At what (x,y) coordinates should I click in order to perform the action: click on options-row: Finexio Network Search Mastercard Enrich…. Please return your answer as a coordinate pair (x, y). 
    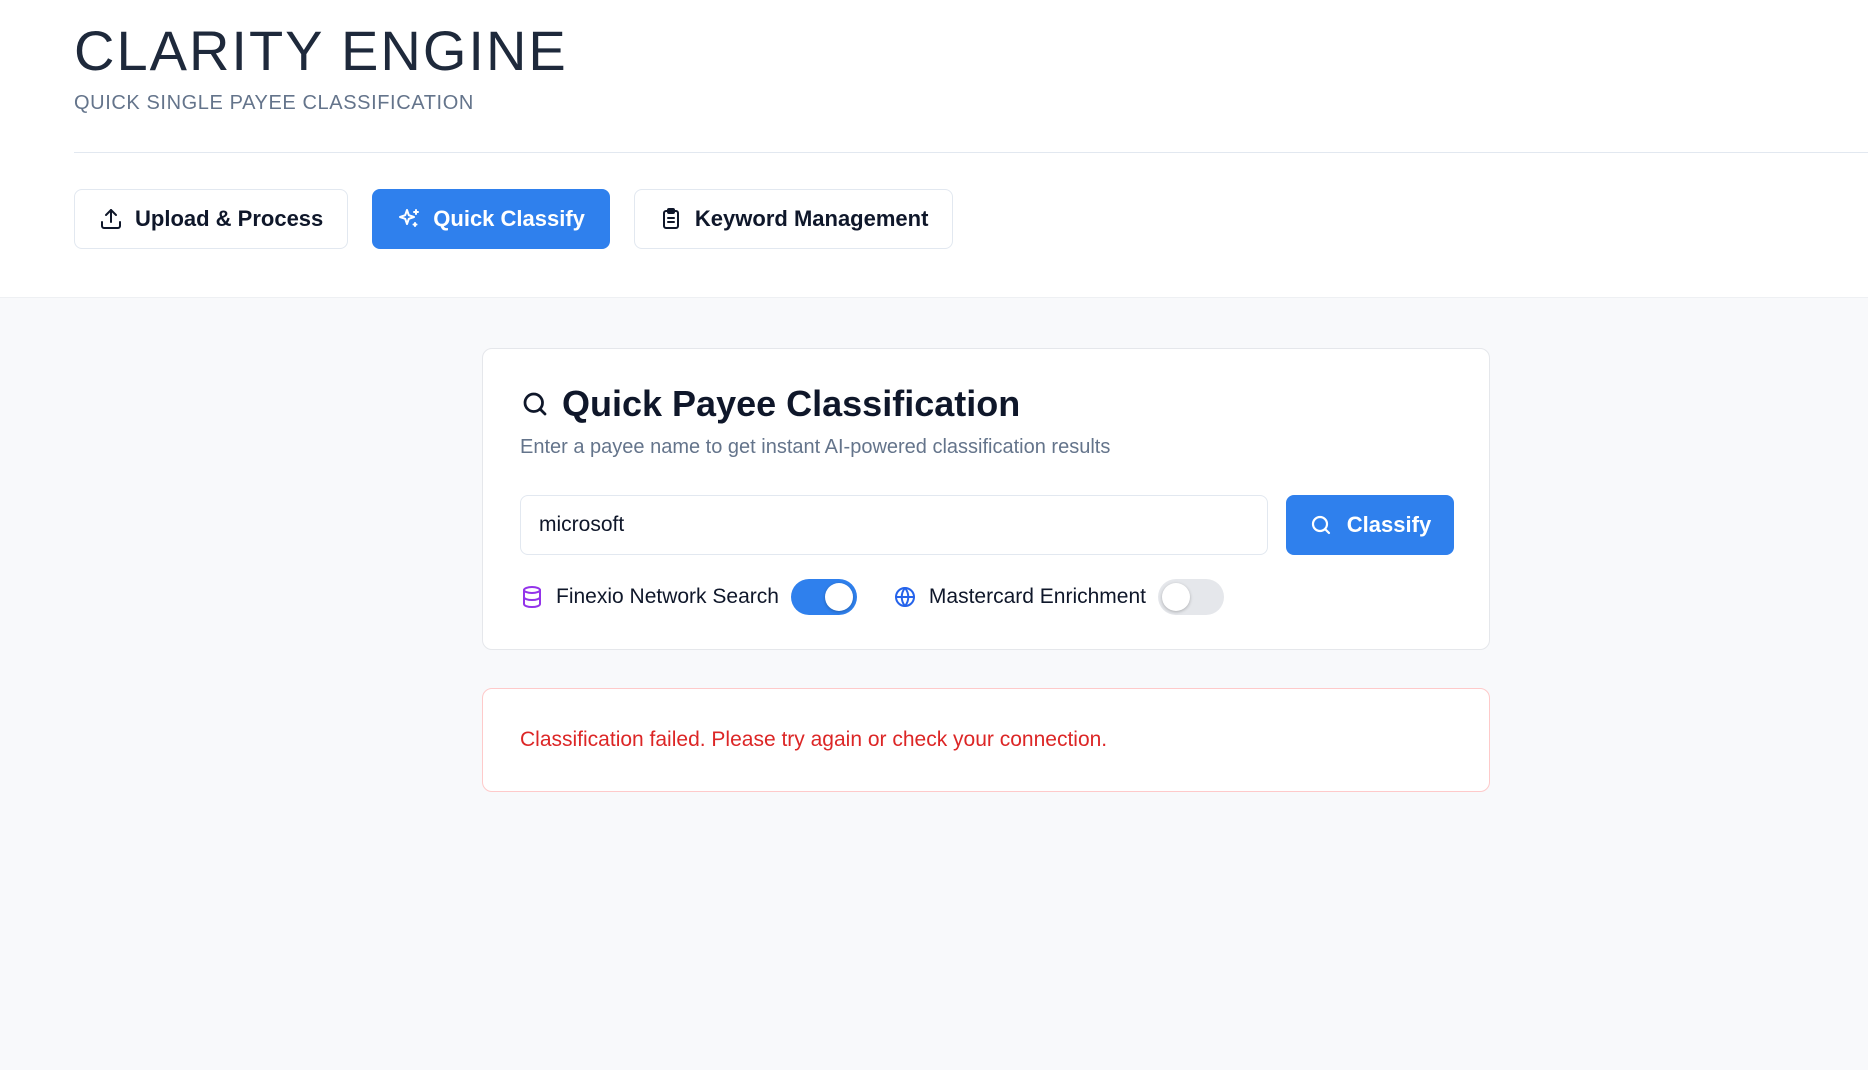
    Looking at the image, I should click on (890, 597).